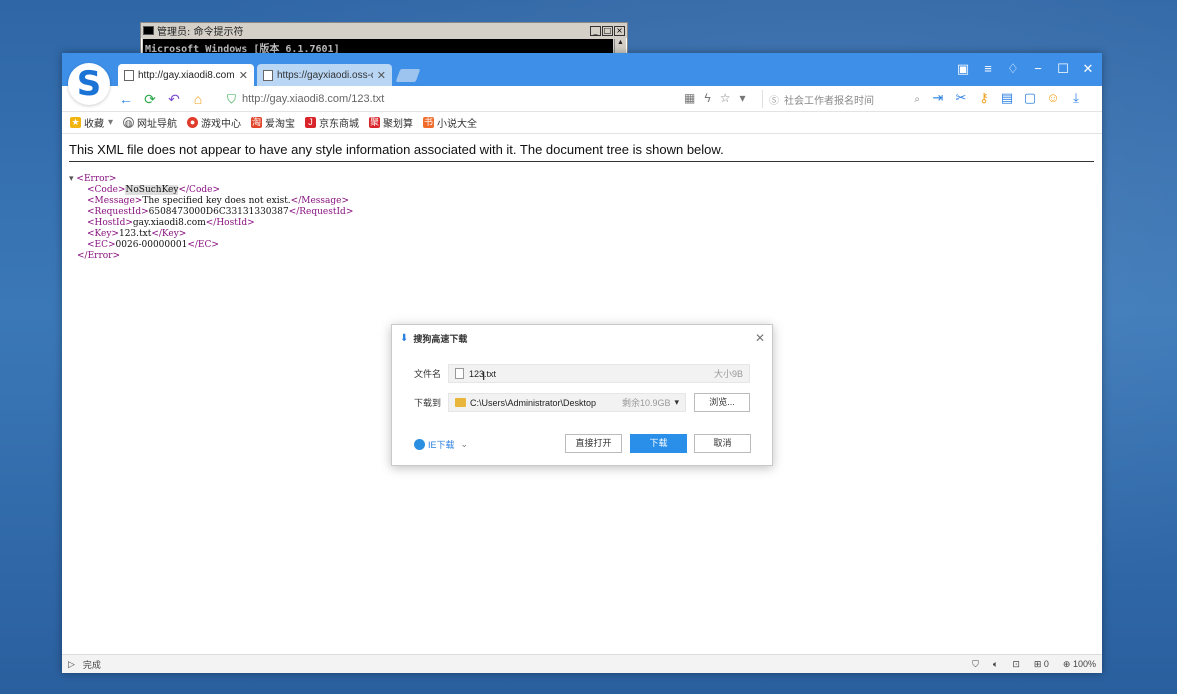 The height and width of the screenshot is (694, 1177). What do you see at coordinates (484, 376) in the screenshot?
I see `text-cursor-icon: I` at bounding box center [484, 376].